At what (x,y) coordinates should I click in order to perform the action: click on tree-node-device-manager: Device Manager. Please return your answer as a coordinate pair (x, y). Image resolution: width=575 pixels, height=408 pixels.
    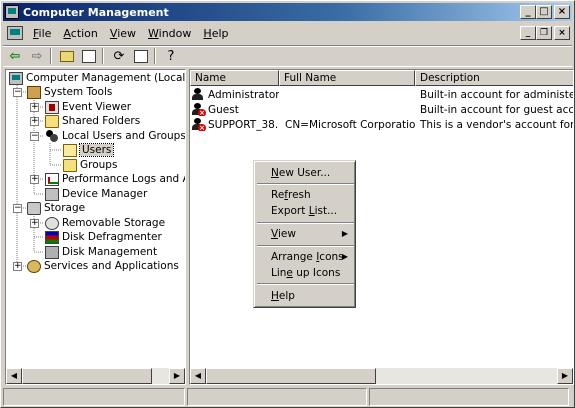
    Looking at the image, I should click on (96, 194).